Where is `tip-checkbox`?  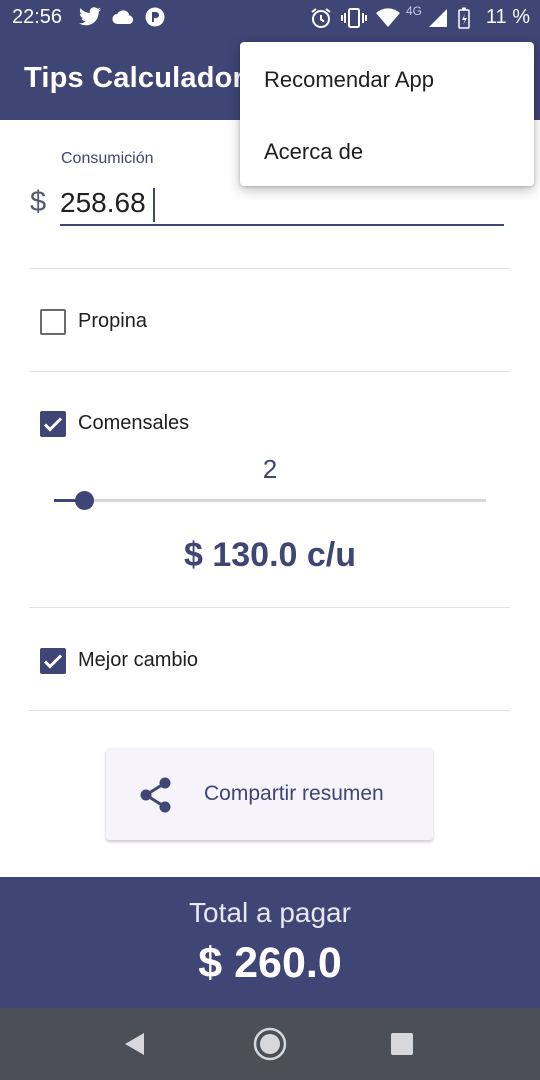
tip-checkbox is located at coordinates (53, 322).